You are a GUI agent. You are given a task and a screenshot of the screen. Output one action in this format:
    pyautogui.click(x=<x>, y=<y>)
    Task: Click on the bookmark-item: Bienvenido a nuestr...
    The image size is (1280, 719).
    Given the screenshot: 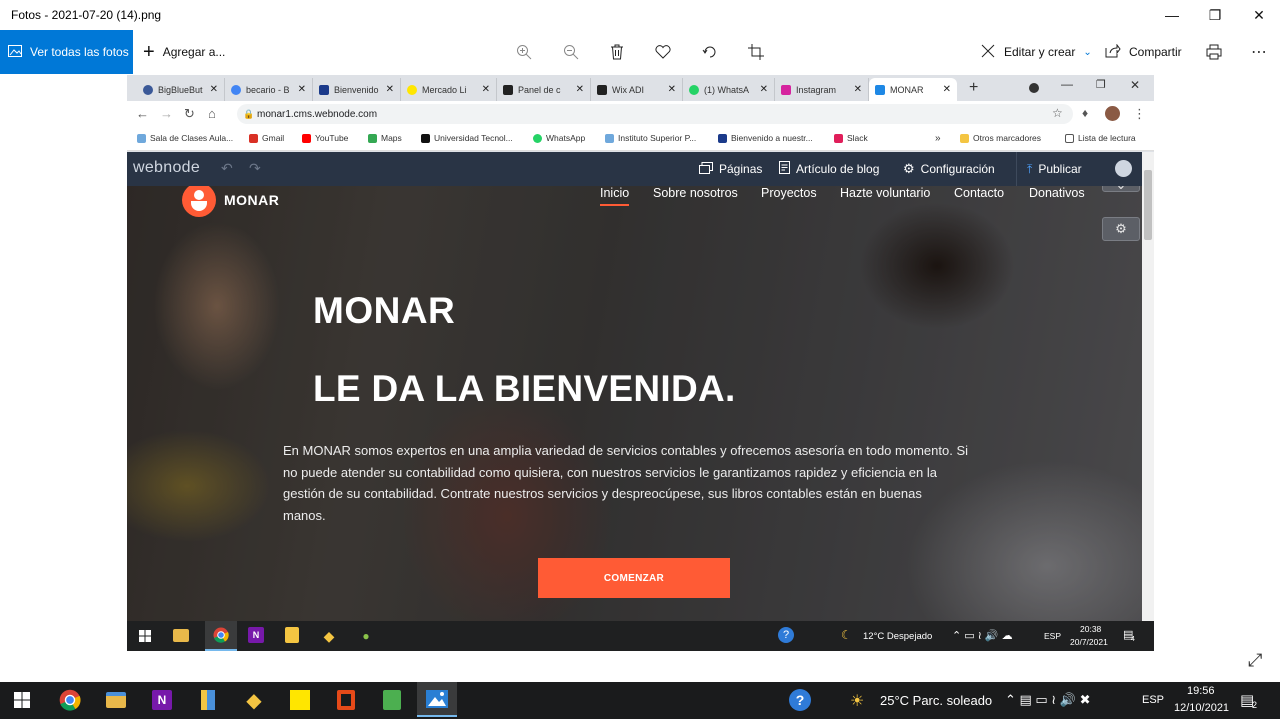 What is the action you would take?
    pyautogui.click(x=765, y=138)
    